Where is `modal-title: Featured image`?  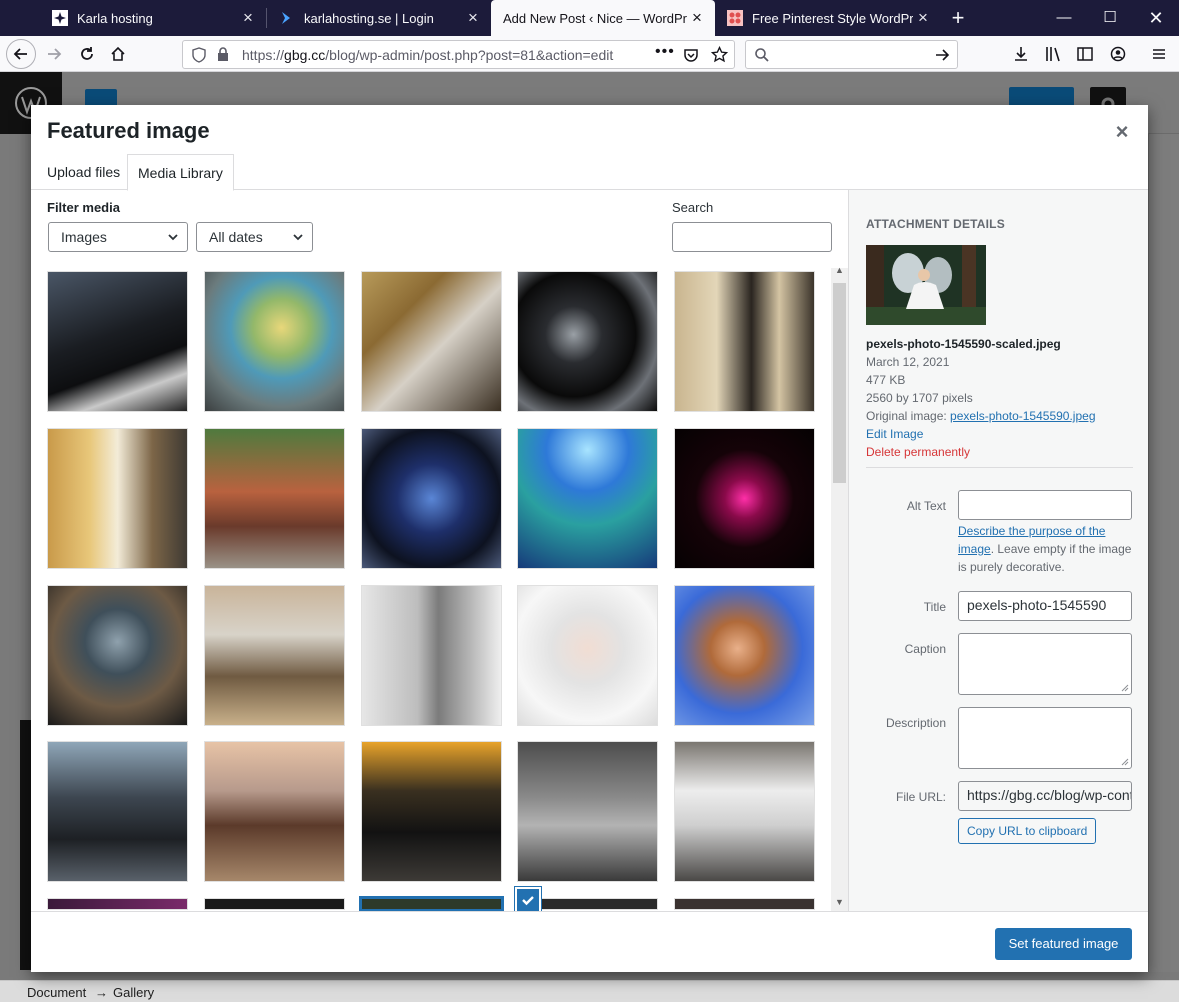 modal-title: Featured image is located at coordinates (128, 130).